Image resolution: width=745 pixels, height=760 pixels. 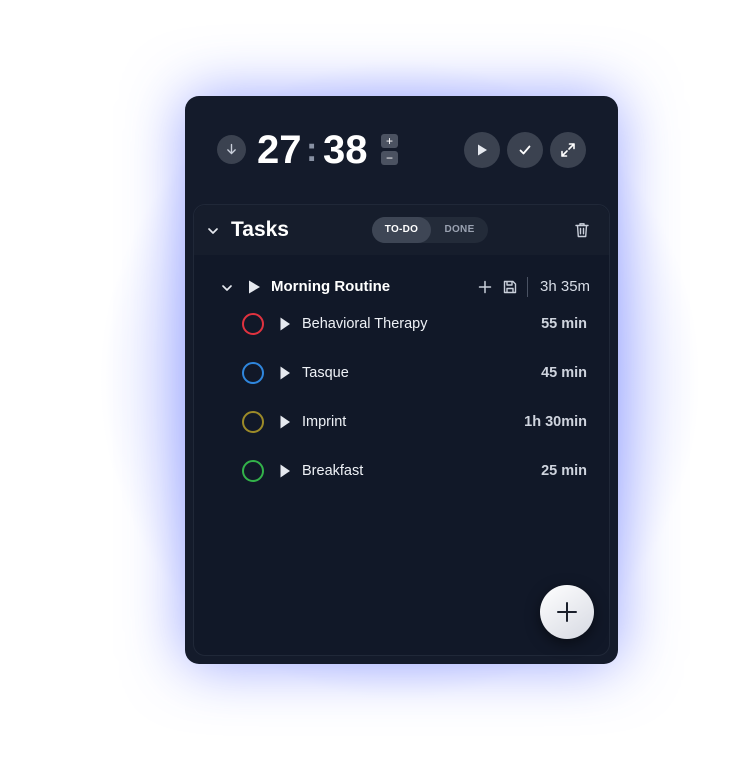 What do you see at coordinates (527, 287) in the screenshot?
I see `divider` at bounding box center [527, 287].